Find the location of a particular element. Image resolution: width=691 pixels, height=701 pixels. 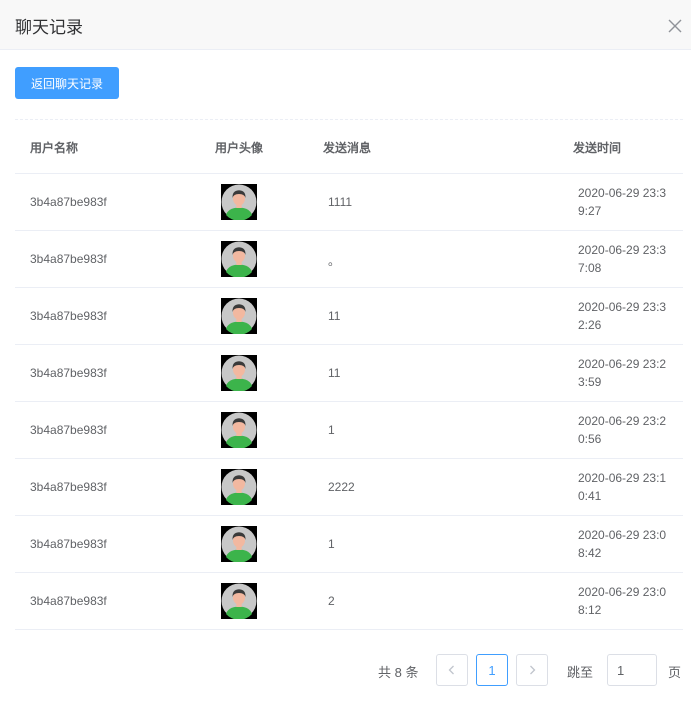

row-time: 2020-06-29 23:37:08 is located at coordinates (622, 259).